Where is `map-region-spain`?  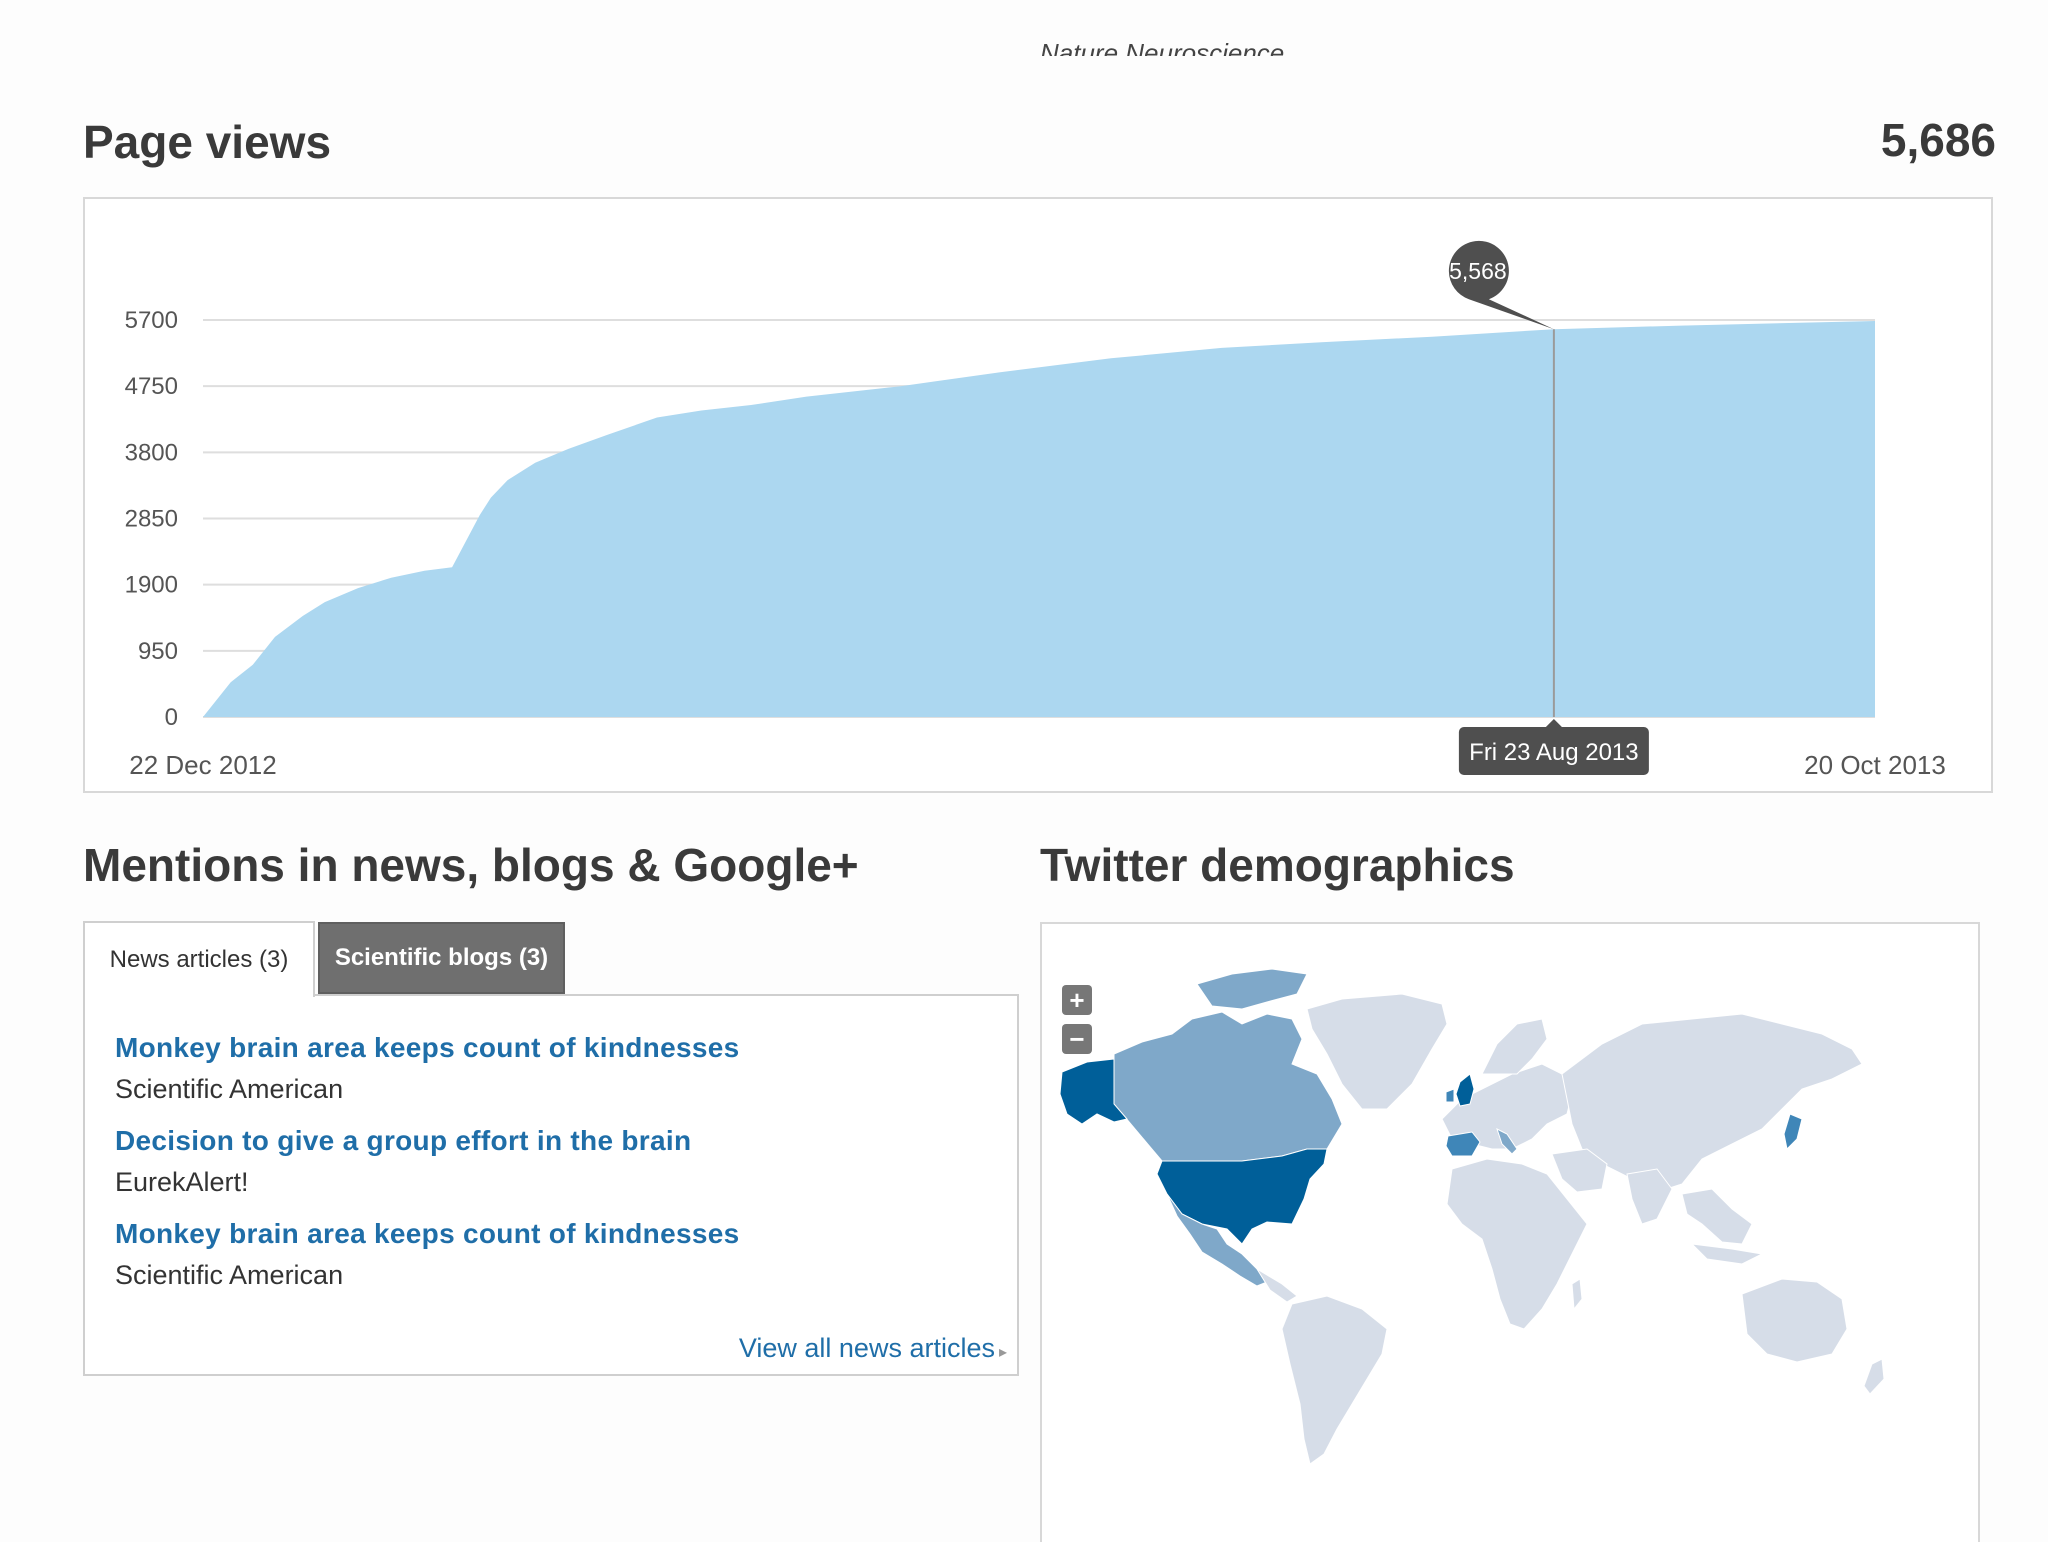
map-region-spain is located at coordinates (1463, 1144).